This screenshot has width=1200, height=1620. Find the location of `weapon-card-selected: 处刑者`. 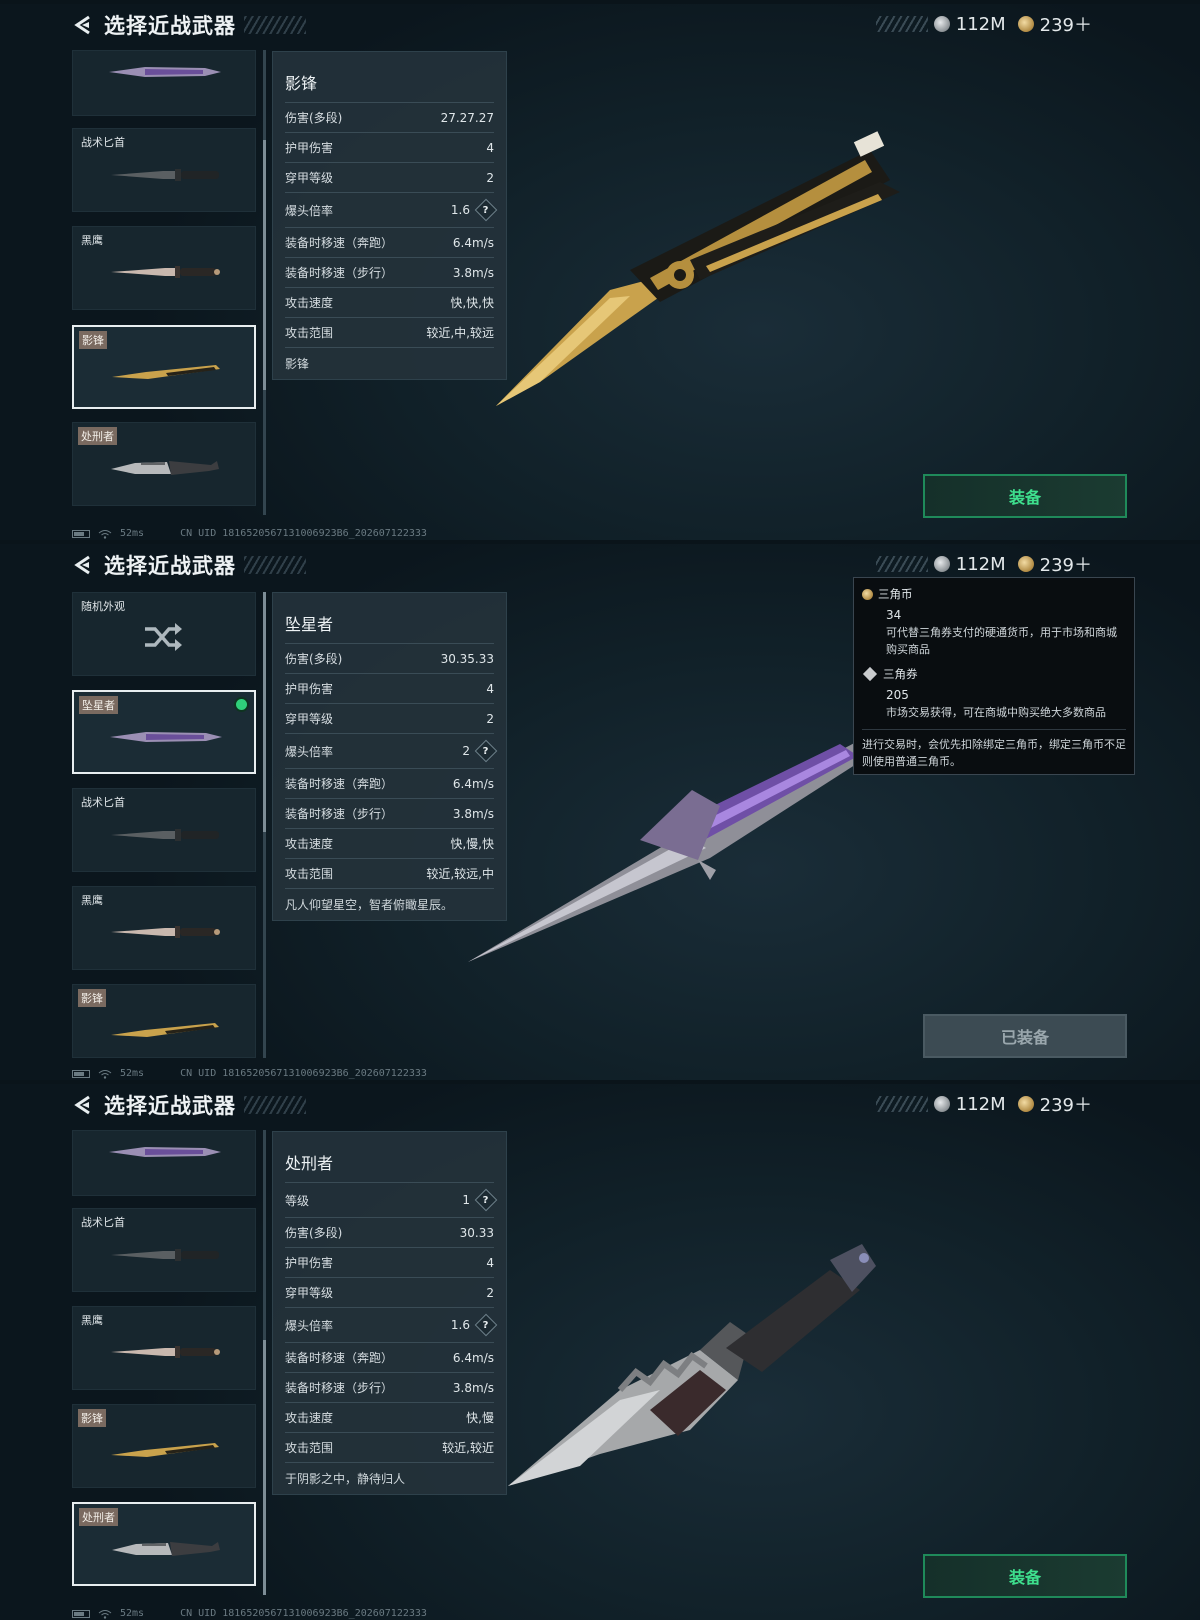

weapon-card-selected: 处刑者 is located at coordinates (164, 1544).